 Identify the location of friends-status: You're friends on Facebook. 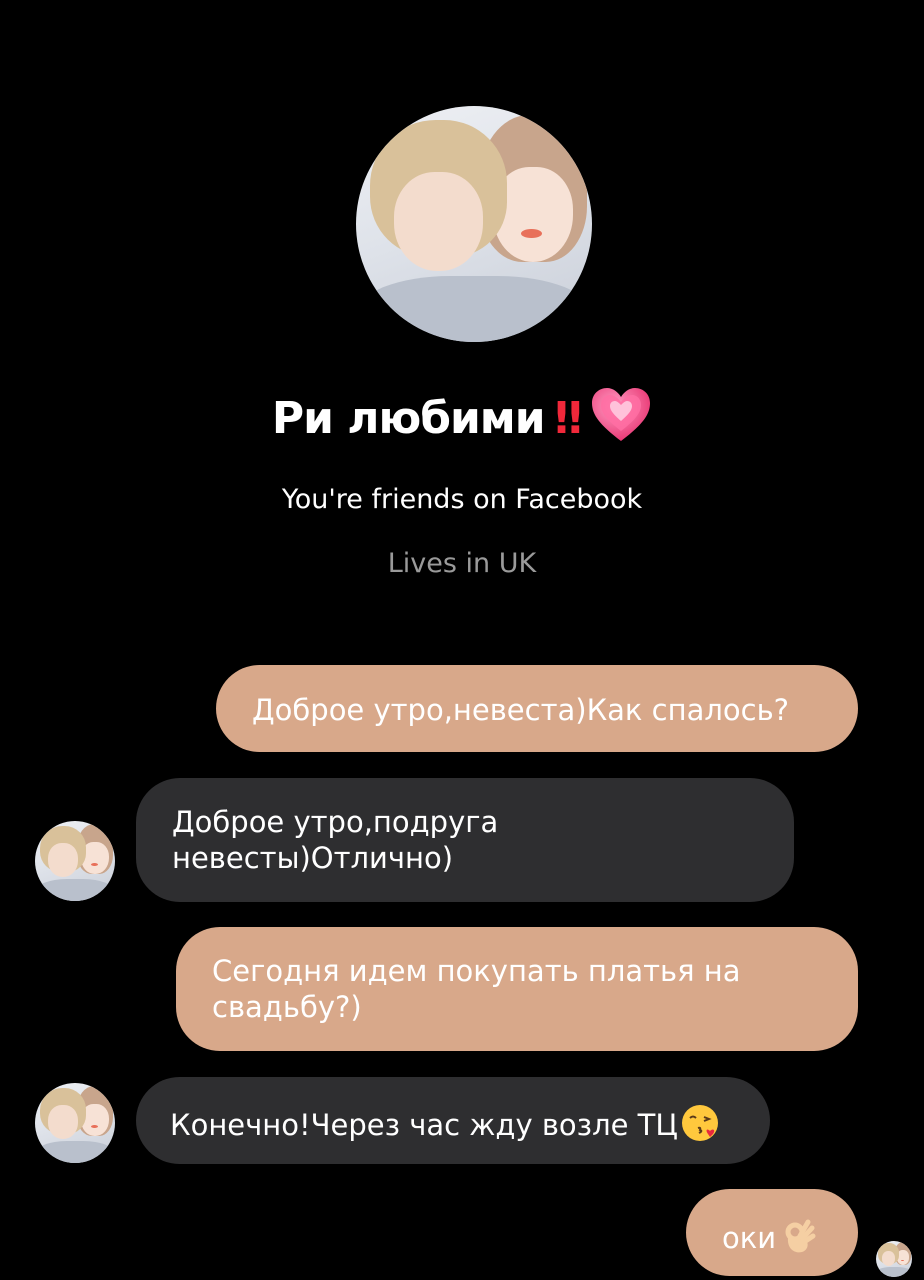
(462, 499).